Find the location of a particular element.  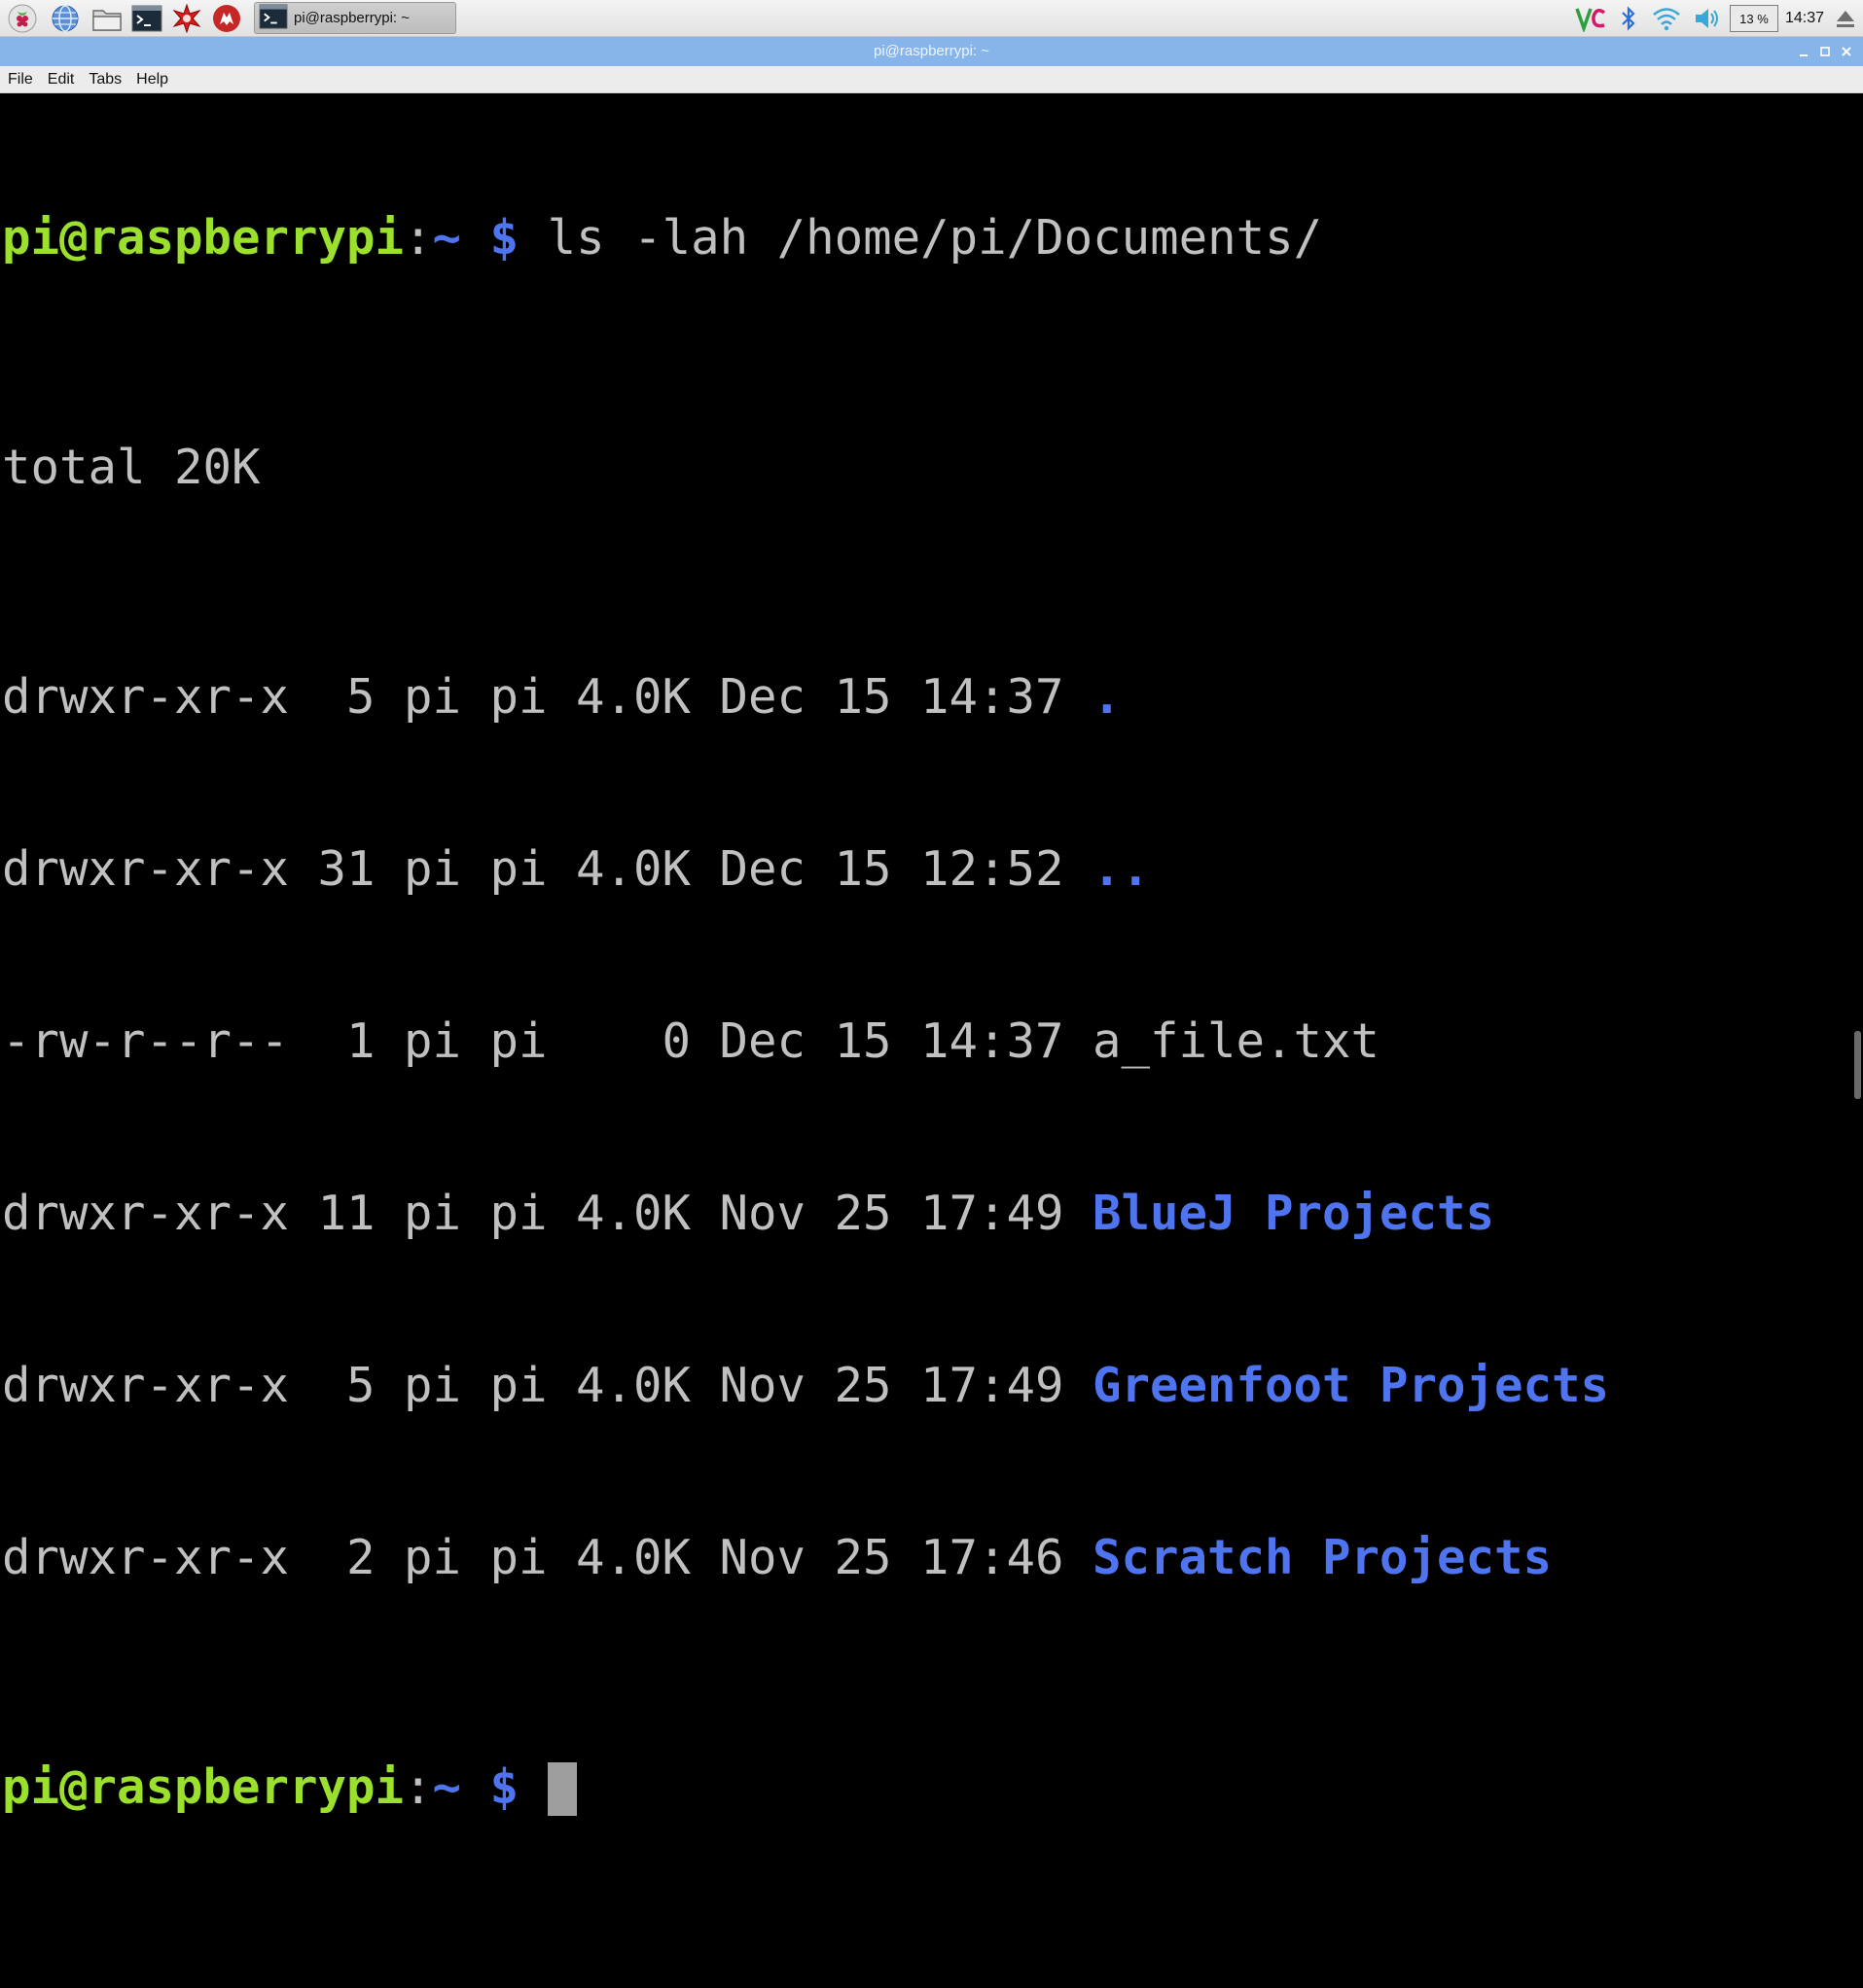

listing-meta: -rw-r--r-- 1 pi pi 0 Dec 15 14:37 is located at coordinates (547, 1041).